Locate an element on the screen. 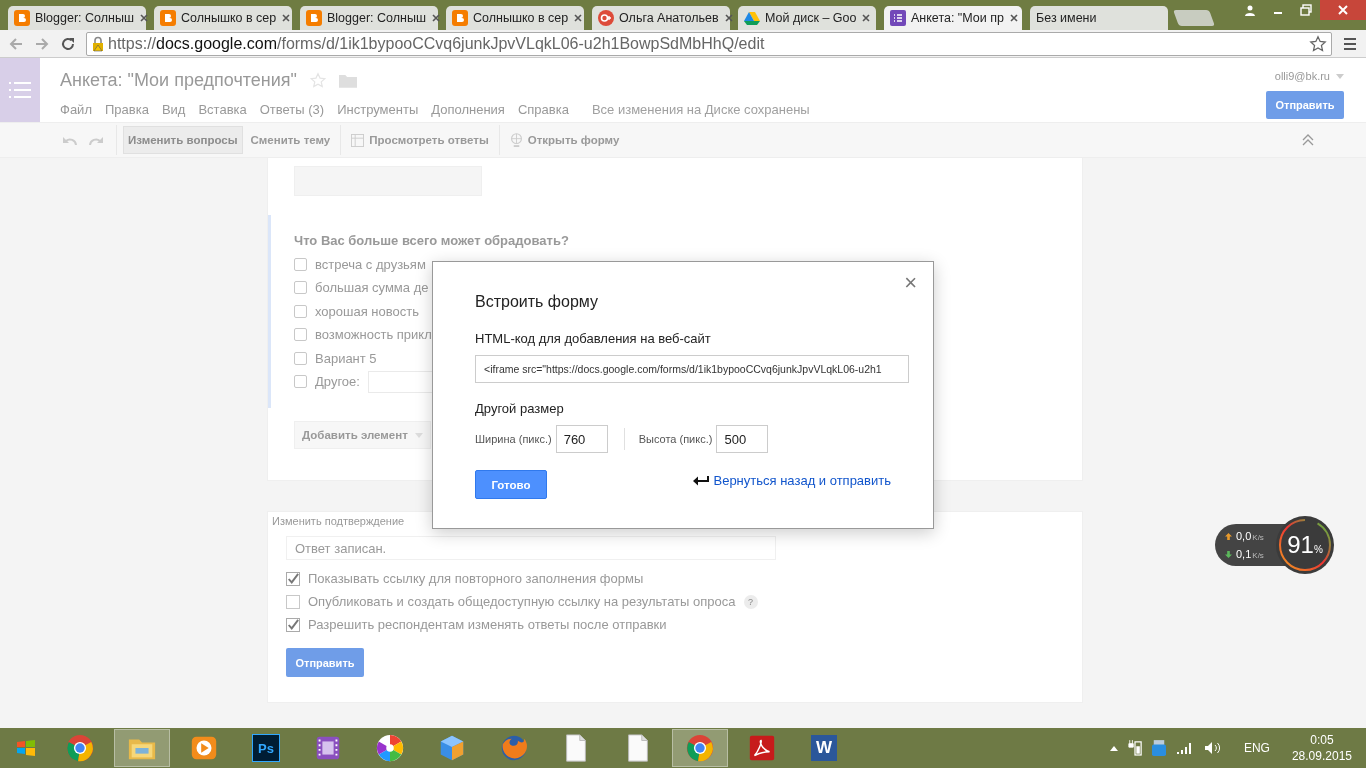 This screenshot has width=1366, height=768. setting-label: Показывать ссылку для повторного заполнения формы is located at coordinates (476, 578).